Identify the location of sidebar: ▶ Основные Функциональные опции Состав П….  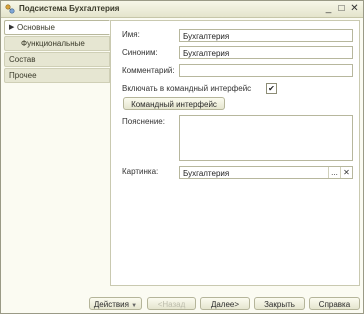
(57, 52).